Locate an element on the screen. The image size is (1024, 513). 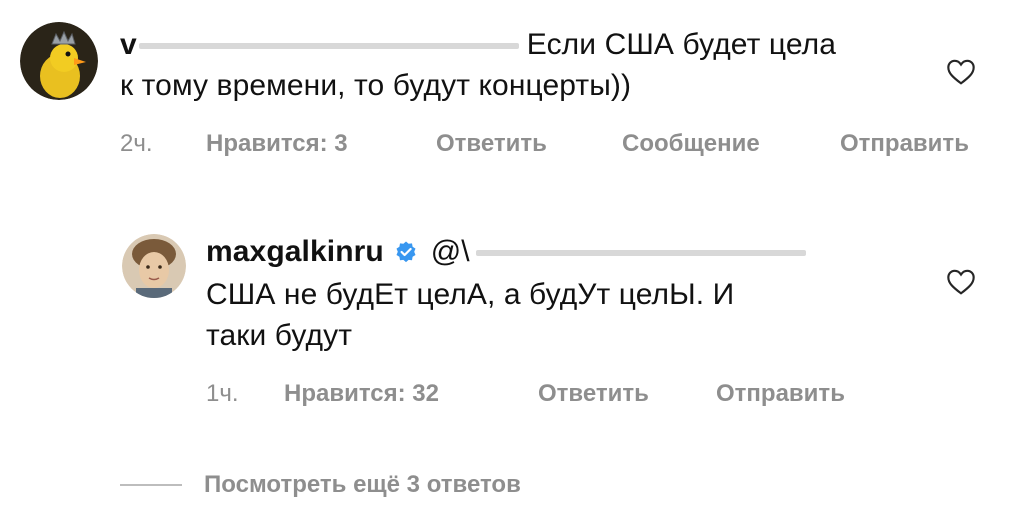
redacted-mention is located at coordinates (640, 253).